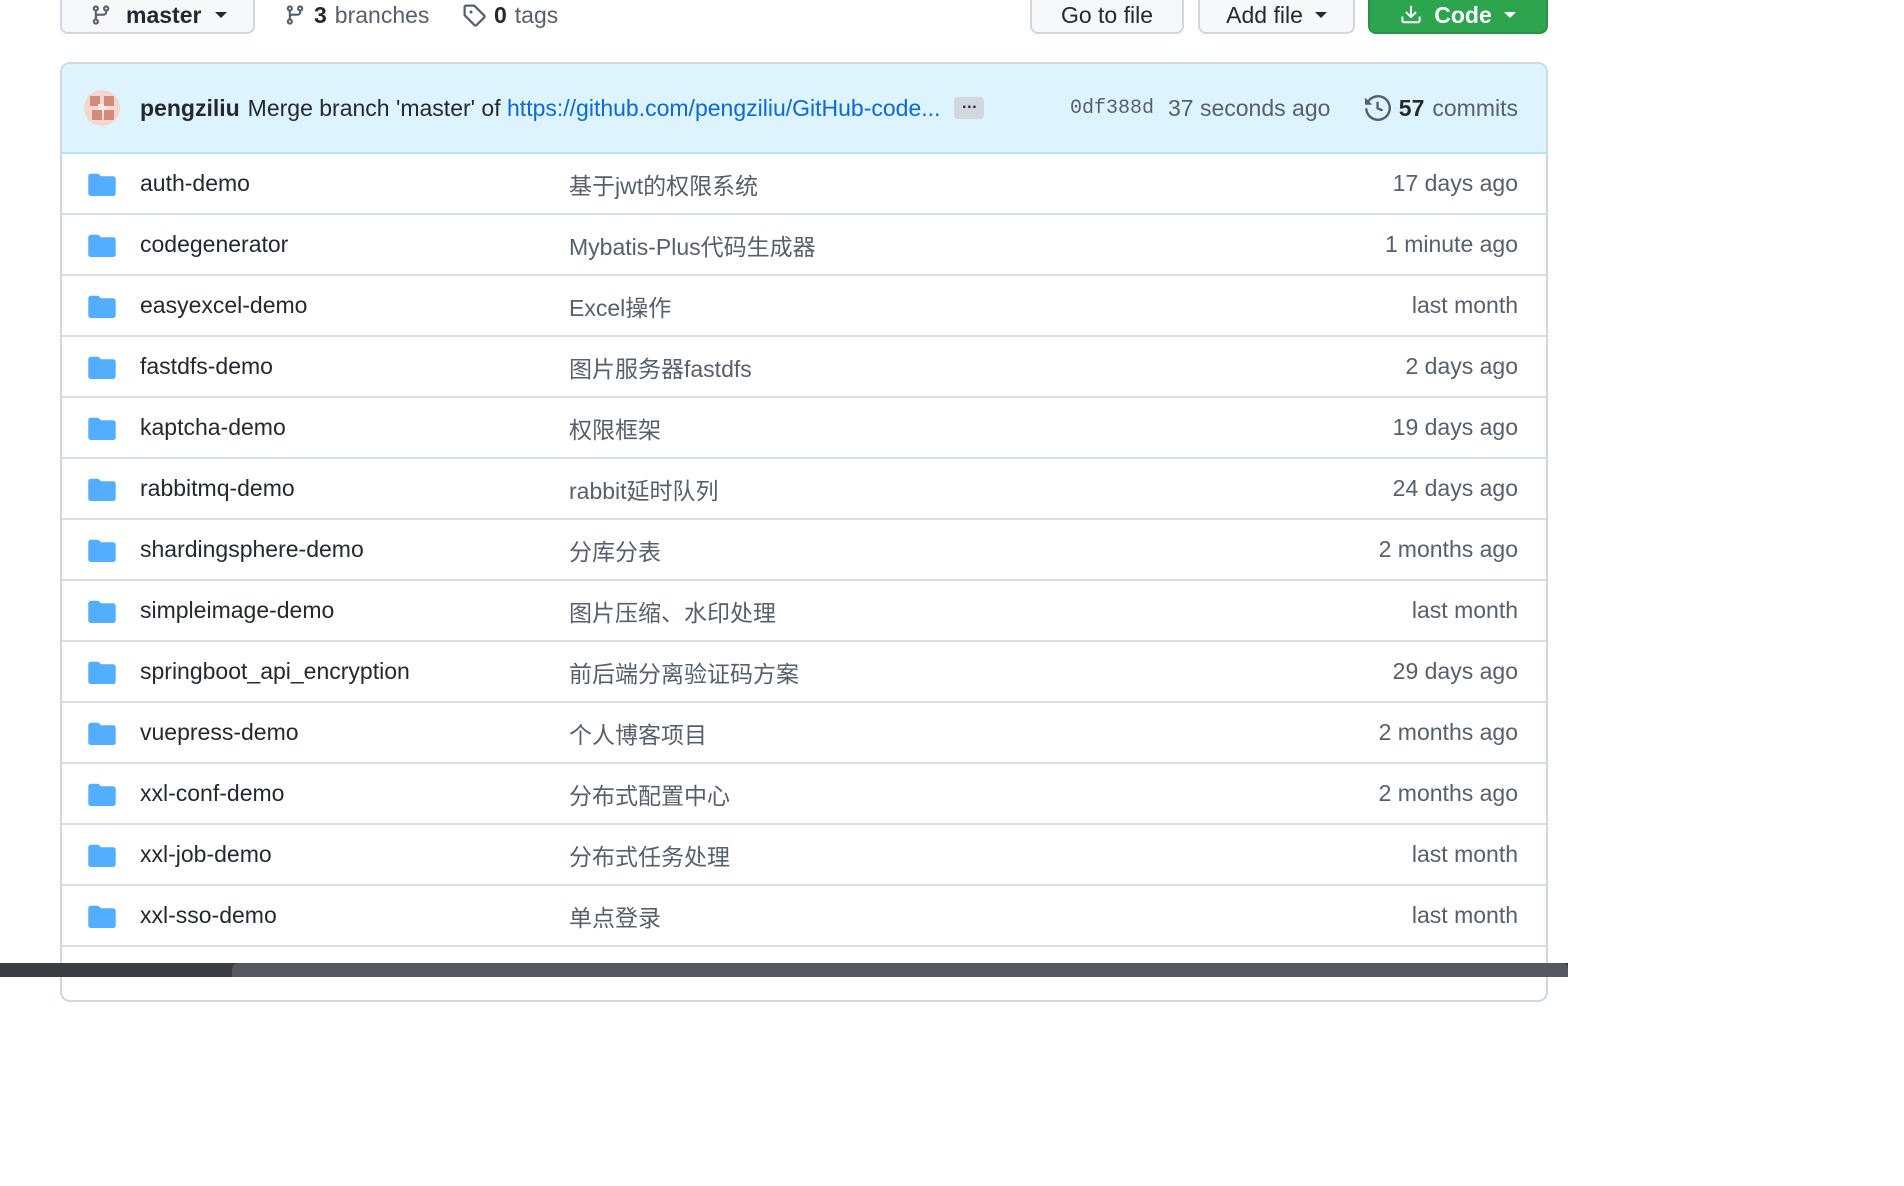  I want to click on branch-select-button: master, so click(157, 17).